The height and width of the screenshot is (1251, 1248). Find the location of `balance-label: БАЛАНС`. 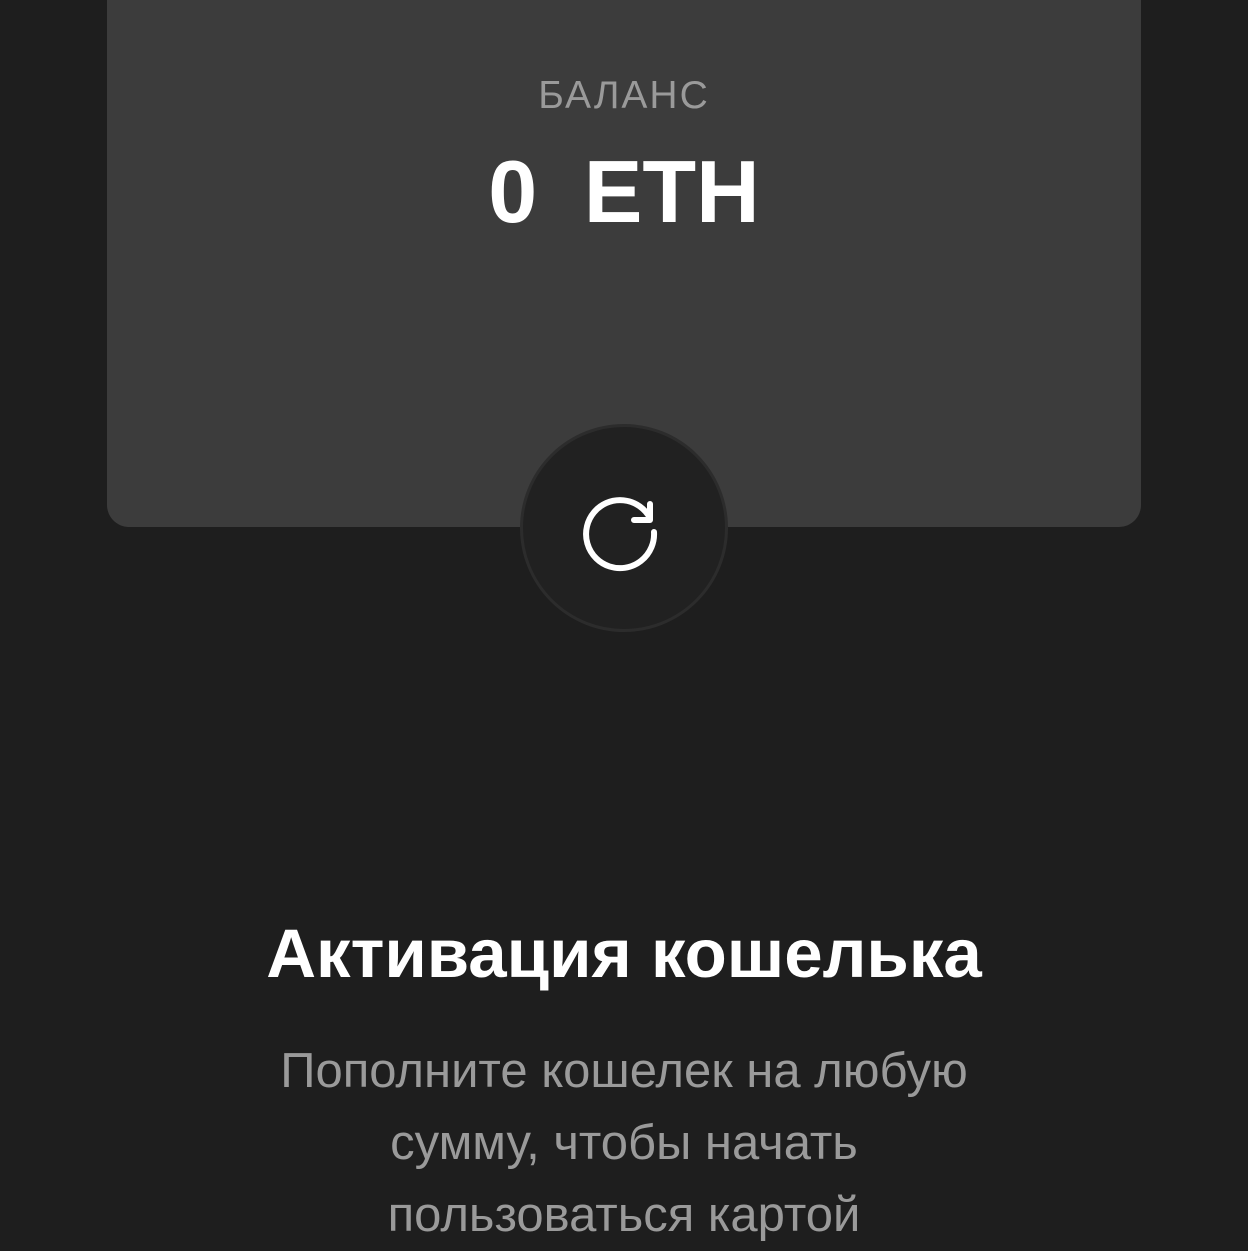

balance-label: БАЛАНС is located at coordinates (624, 95).